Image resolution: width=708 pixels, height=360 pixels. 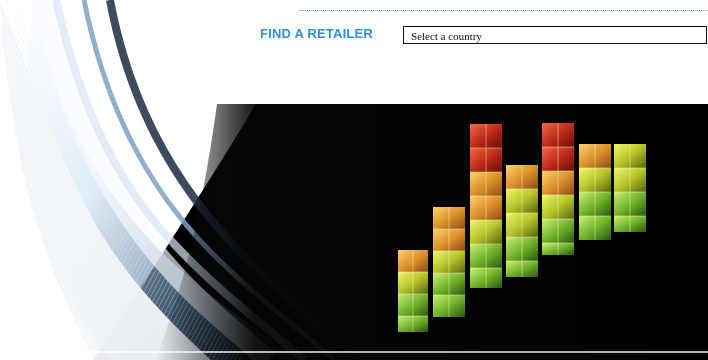 I want to click on country-select-wrapper: Select a country, so click(x=555, y=35).